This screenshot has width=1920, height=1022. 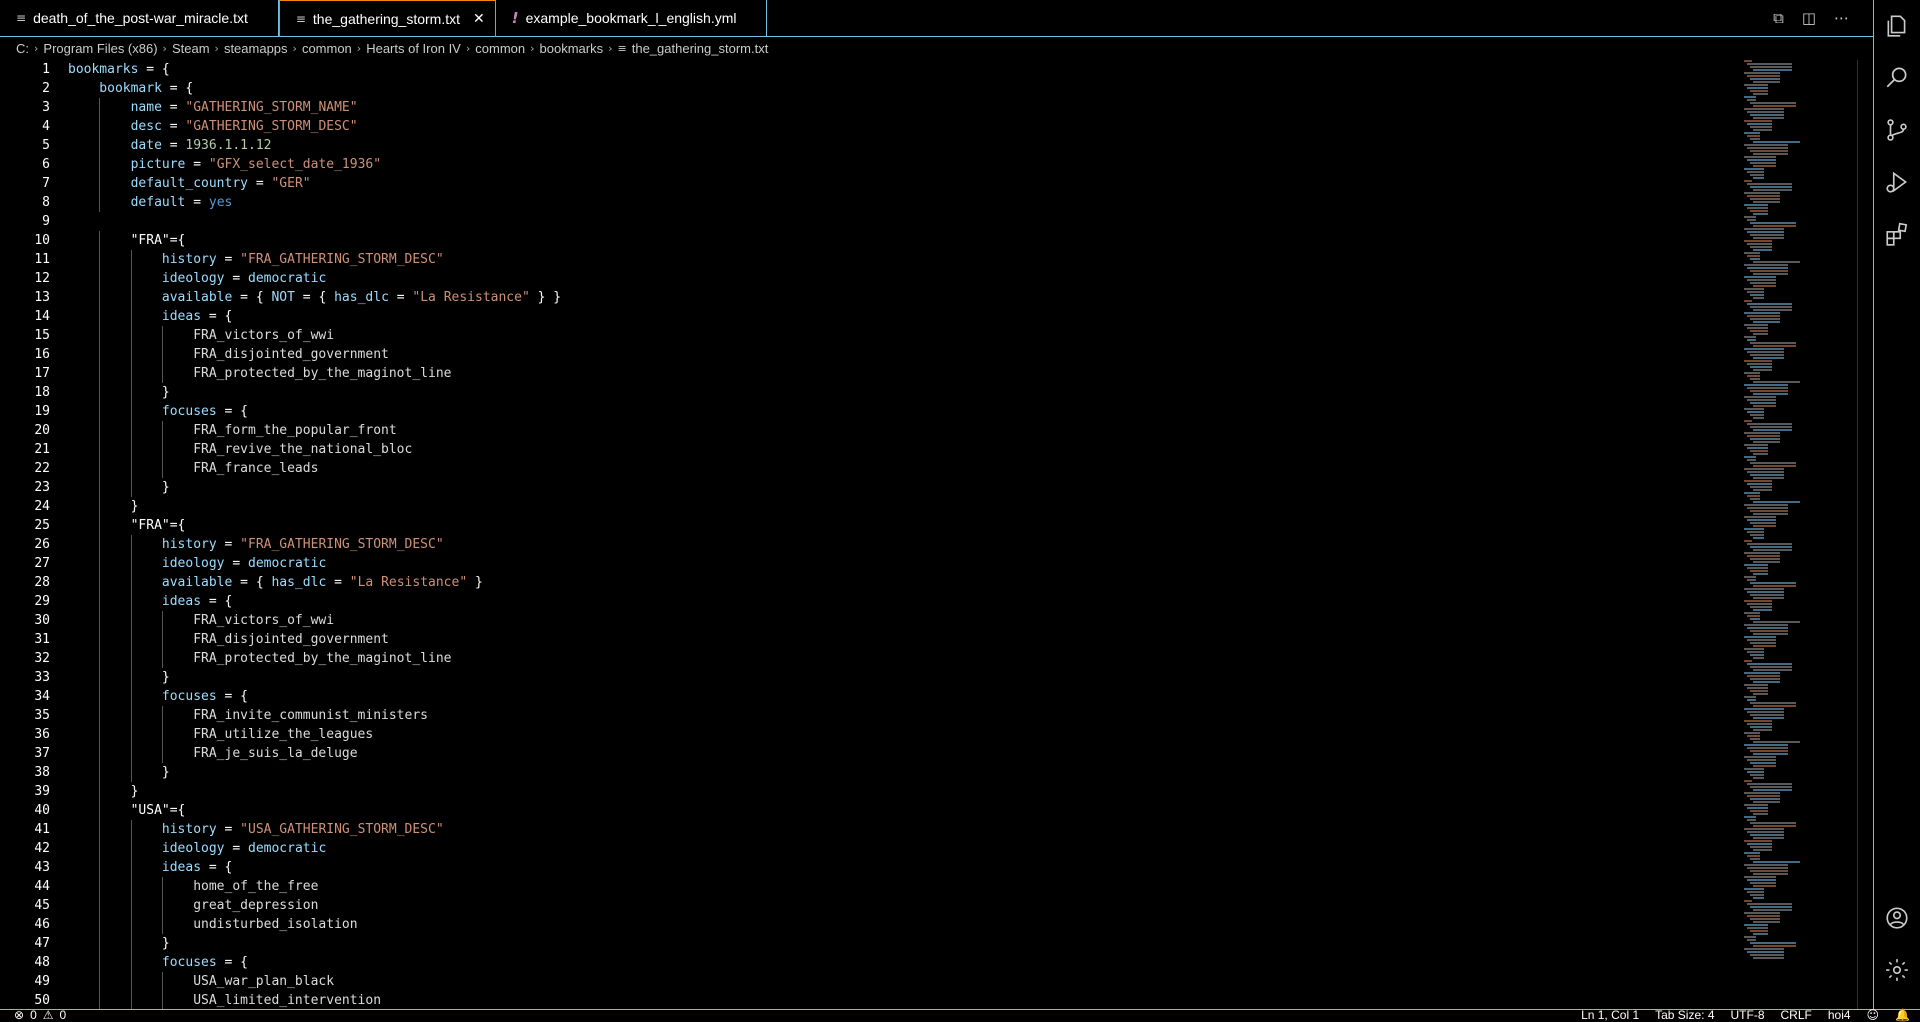 What do you see at coordinates (314, 107) in the screenshot?
I see `code-line: name = "GATHERING_STORM_NAME"` at bounding box center [314, 107].